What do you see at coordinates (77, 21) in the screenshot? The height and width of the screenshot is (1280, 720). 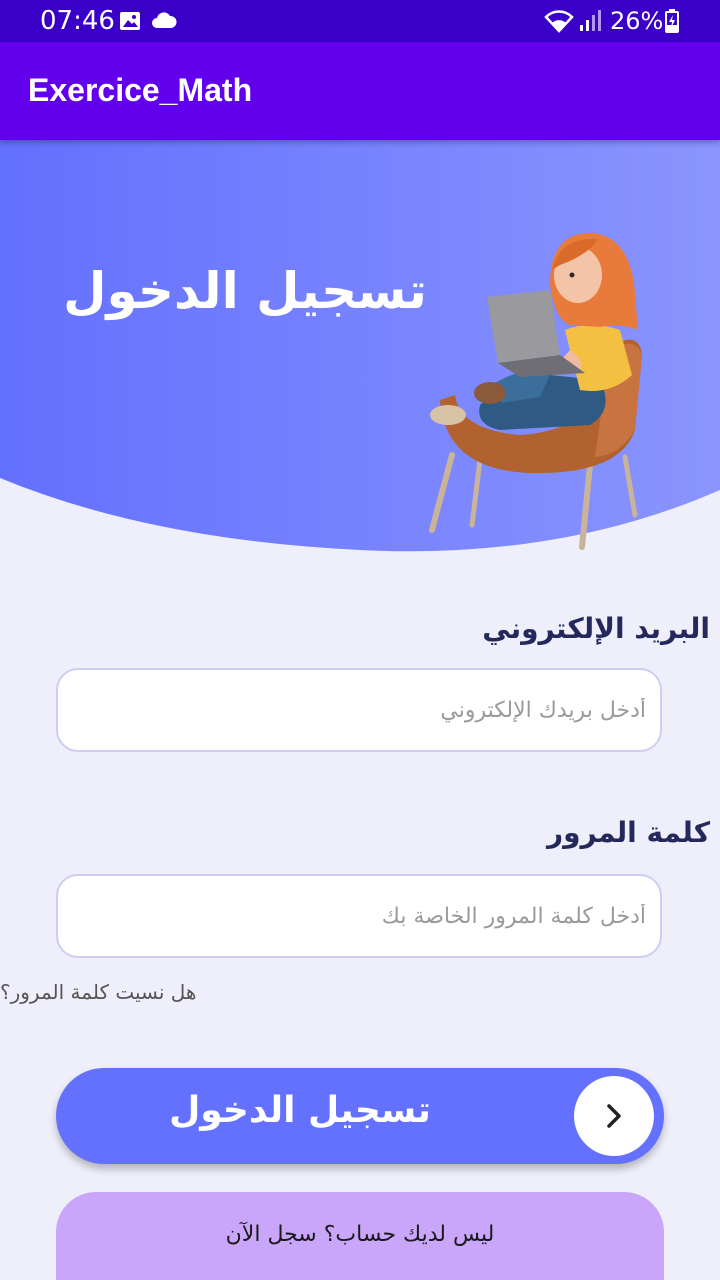 I see `status-time: 07:46` at bounding box center [77, 21].